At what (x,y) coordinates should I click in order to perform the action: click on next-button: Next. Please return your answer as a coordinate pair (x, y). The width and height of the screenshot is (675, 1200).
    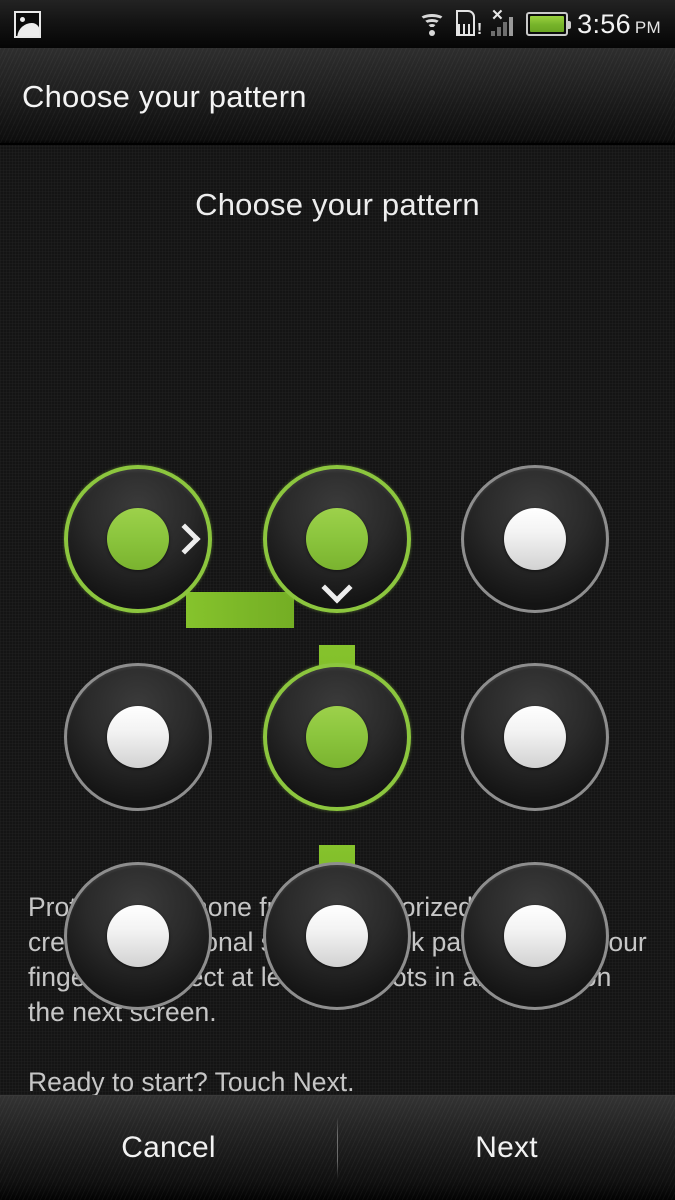
    Looking at the image, I should click on (506, 1148).